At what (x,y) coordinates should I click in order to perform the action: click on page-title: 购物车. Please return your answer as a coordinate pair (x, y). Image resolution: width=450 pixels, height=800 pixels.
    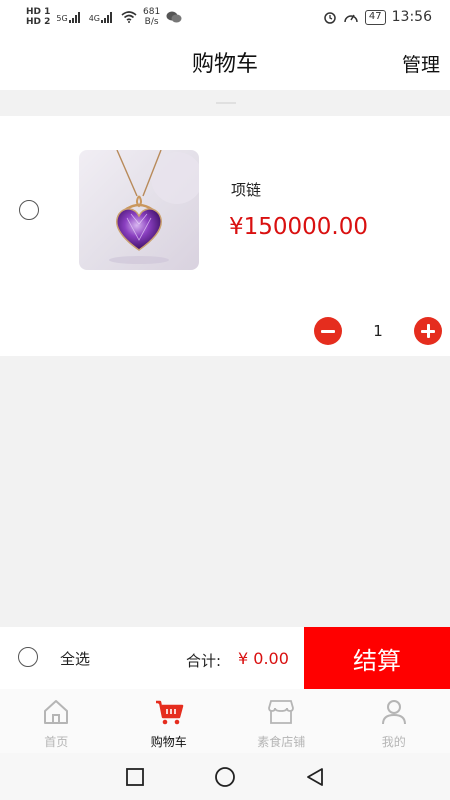
    Looking at the image, I should click on (224, 64).